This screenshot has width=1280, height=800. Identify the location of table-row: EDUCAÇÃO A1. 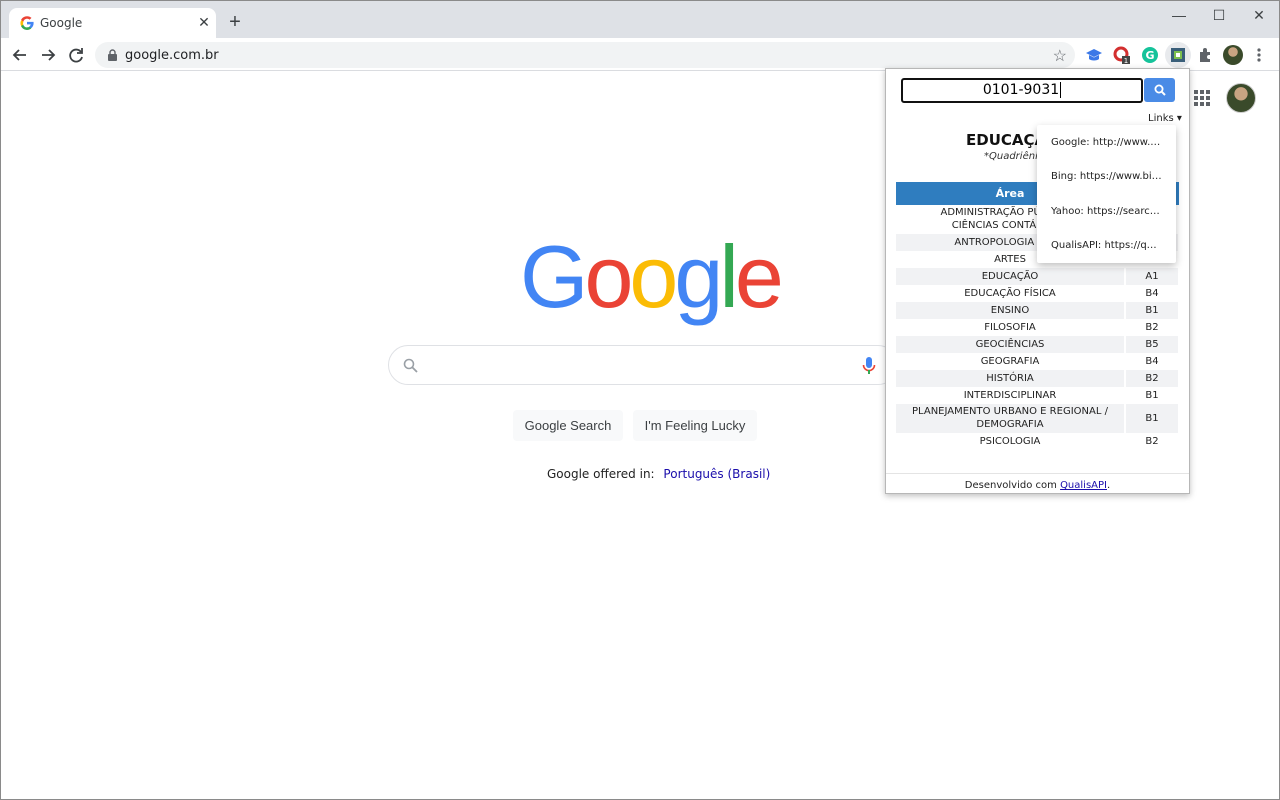
(1037, 276).